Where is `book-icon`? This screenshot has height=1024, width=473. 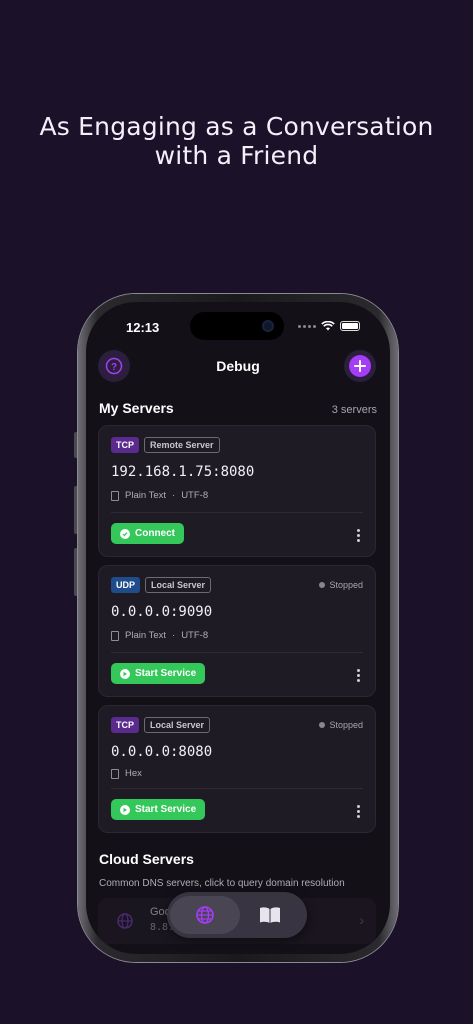 book-icon is located at coordinates (270, 915).